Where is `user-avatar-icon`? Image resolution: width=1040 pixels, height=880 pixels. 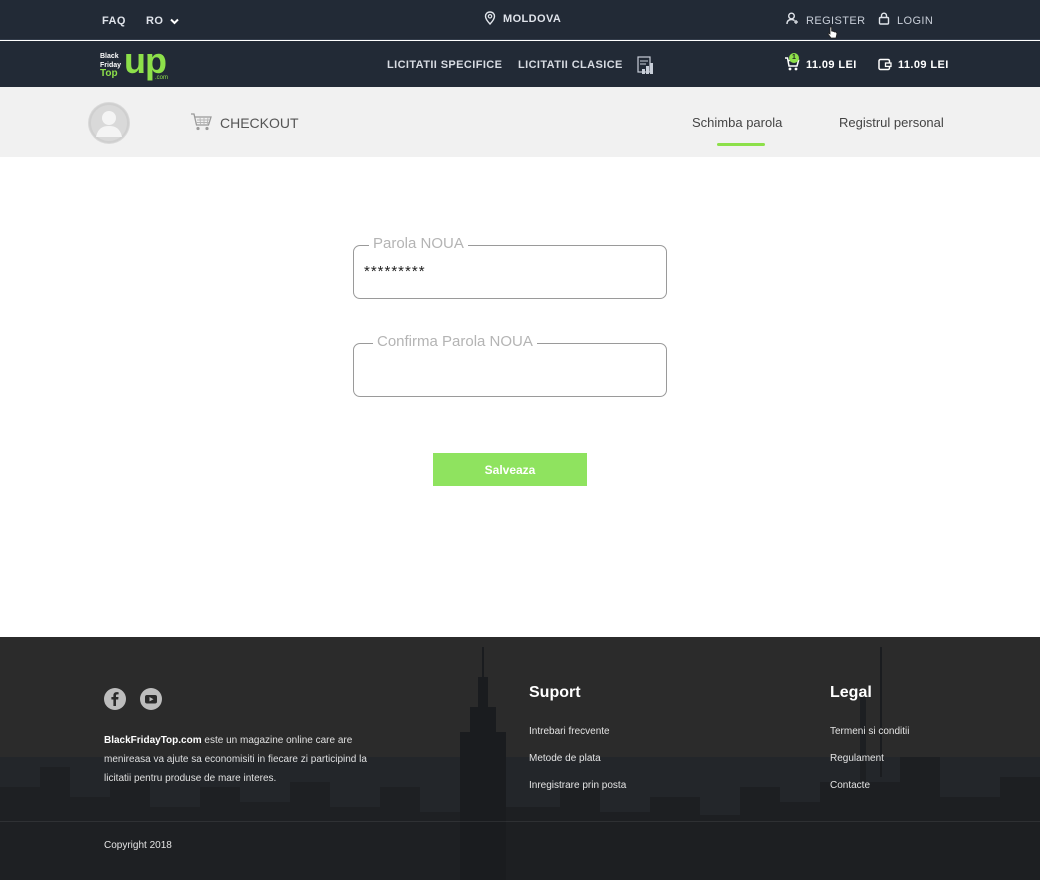
user-avatar-icon is located at coordinates (109, 123).